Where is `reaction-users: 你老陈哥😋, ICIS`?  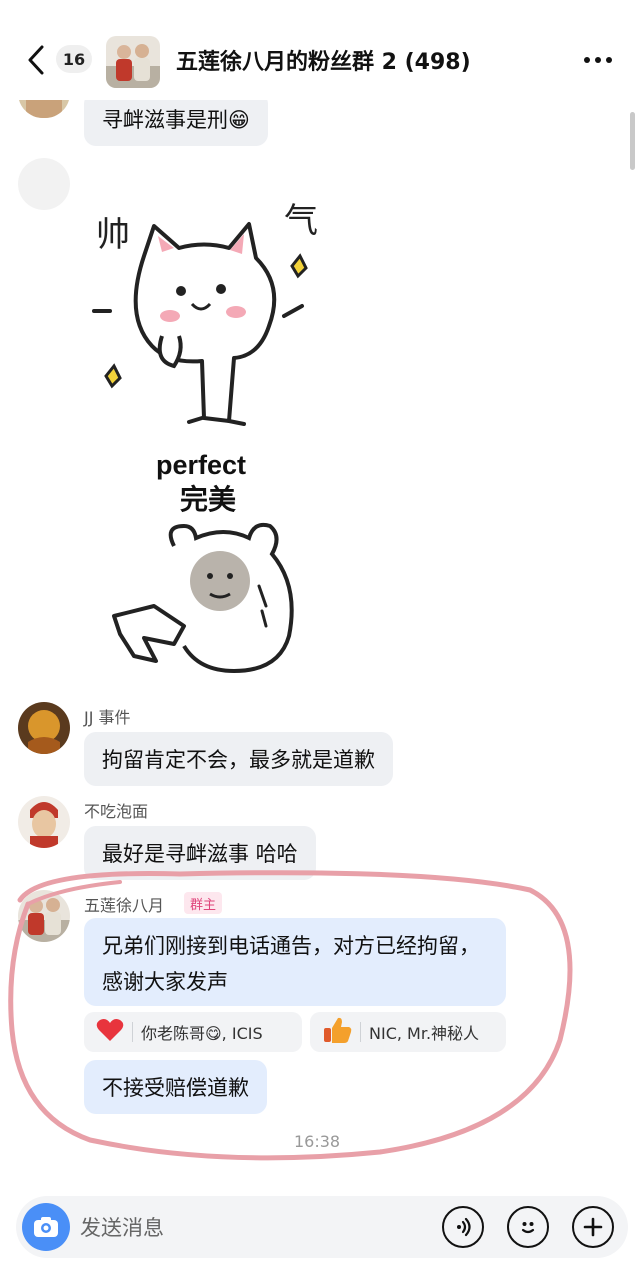
reaction-users: 你老陈哥😋, ICIS is located at coordinates (202, 1033).